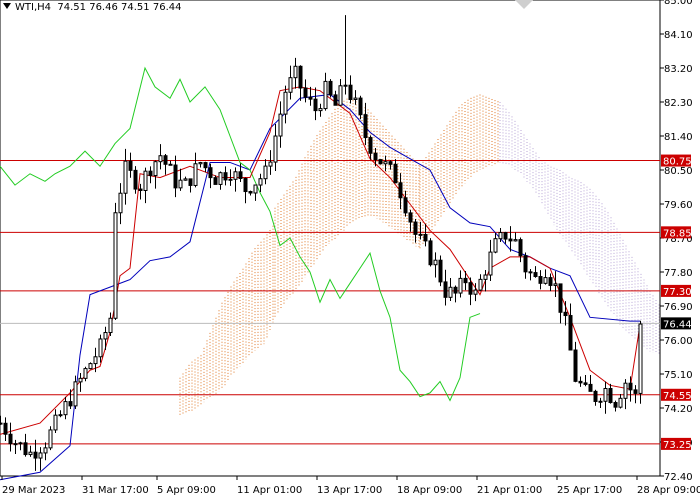 Image resolution: width=700 pixels, height=504 pixels. I want to click on y-tick-label: 82.30, so click(678, 103).